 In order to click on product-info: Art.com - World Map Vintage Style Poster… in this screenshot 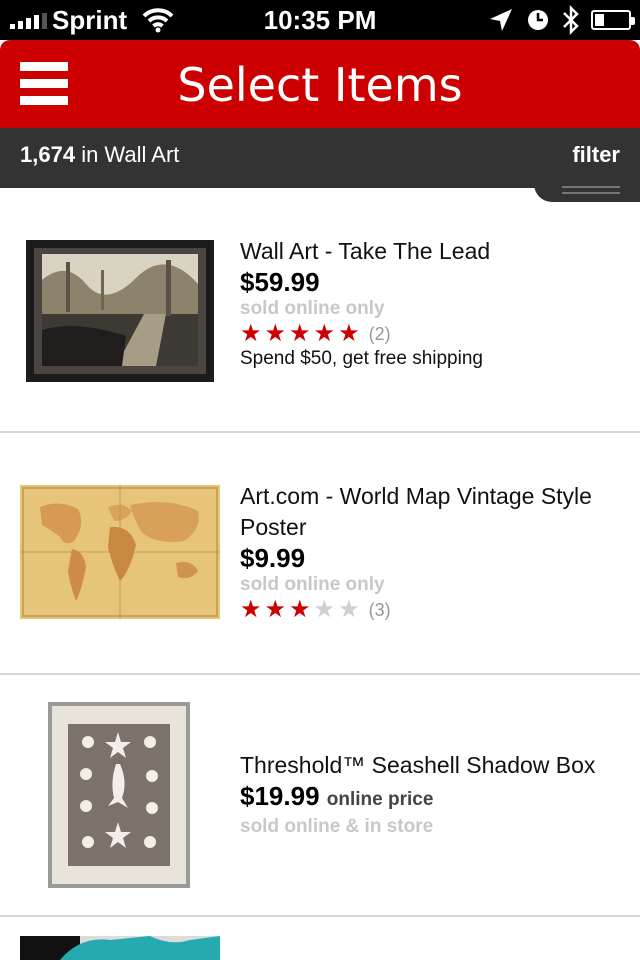, I will do `click(435, 552)`.